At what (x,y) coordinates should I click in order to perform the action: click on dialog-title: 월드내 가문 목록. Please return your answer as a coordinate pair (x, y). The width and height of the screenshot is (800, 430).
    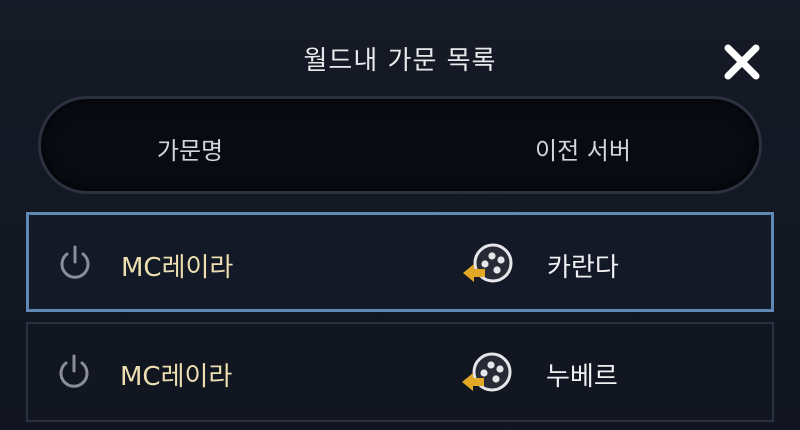
    Looking at the image, I should click on (400, 61).